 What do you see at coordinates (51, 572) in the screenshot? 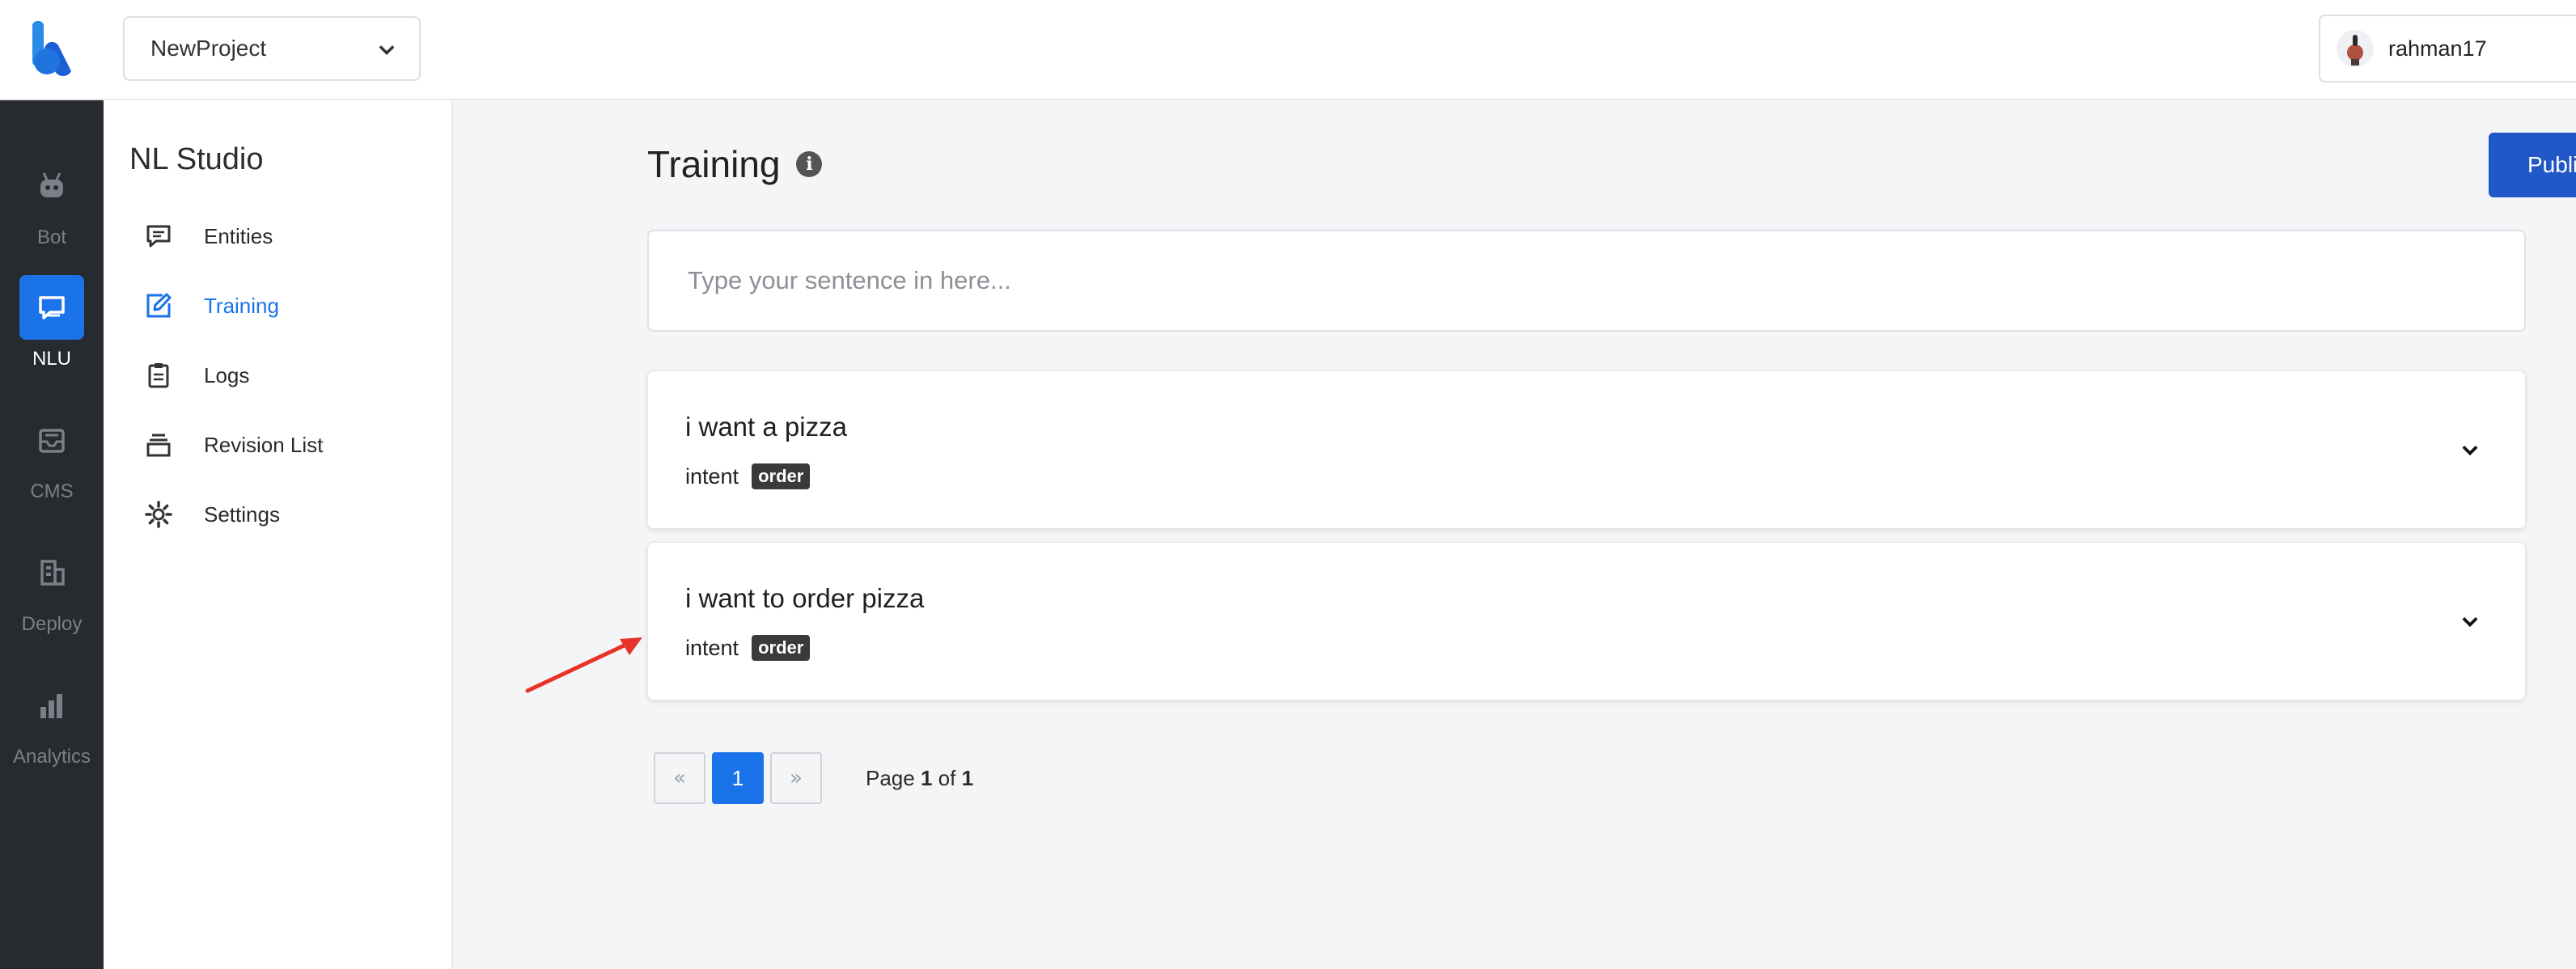
I see `building-icon` at bounding box center [51, 572].